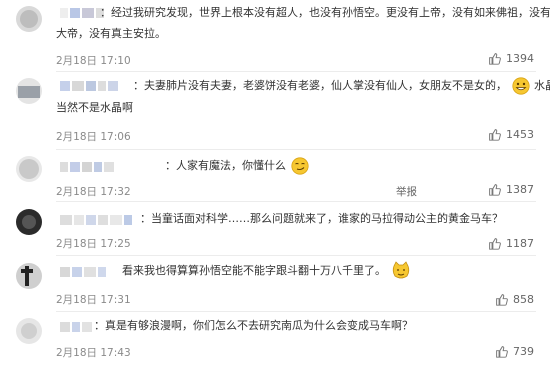 The width and height of the screenshot is (550, 367). Describe the element at coordinates (406, 191) in the screenshot. I see `report-link: 举报` at that location.